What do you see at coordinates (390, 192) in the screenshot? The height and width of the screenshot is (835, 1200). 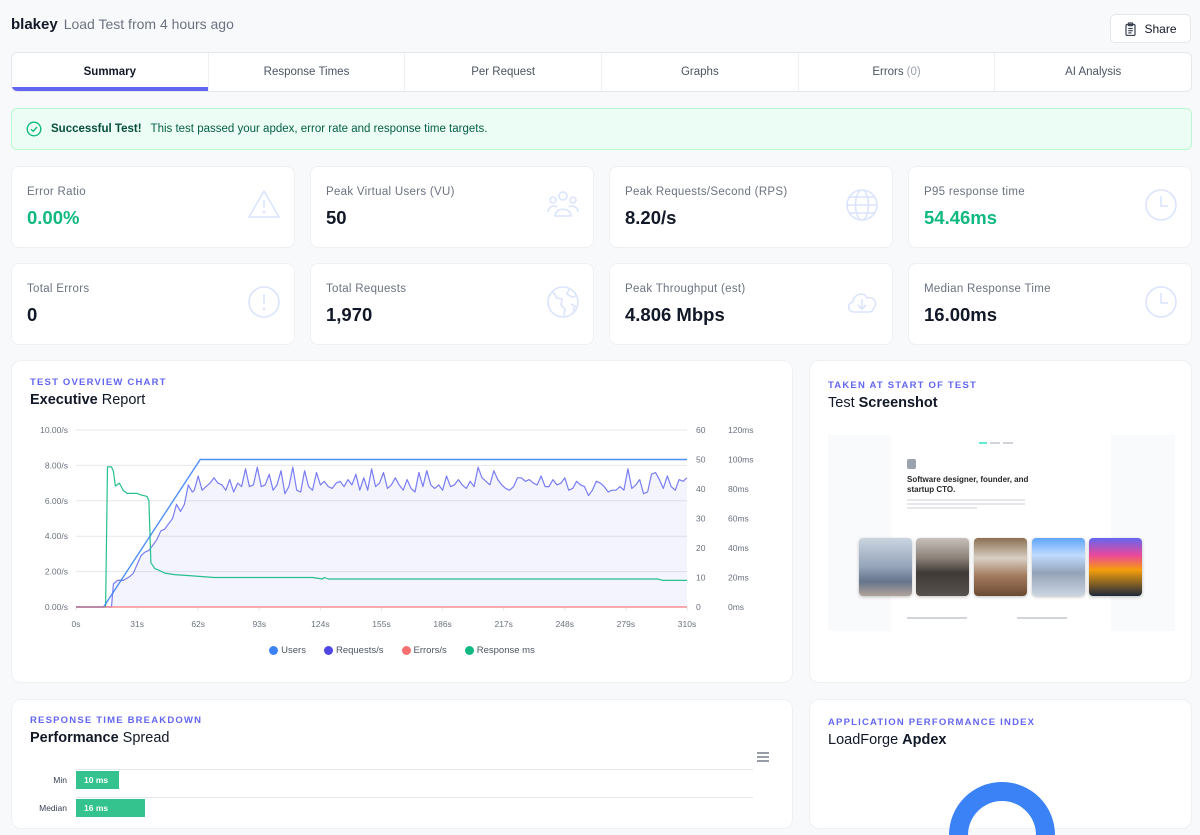 I see `stat-label: Peak Virtual Users (VU)` at bounding box center [390, 192].